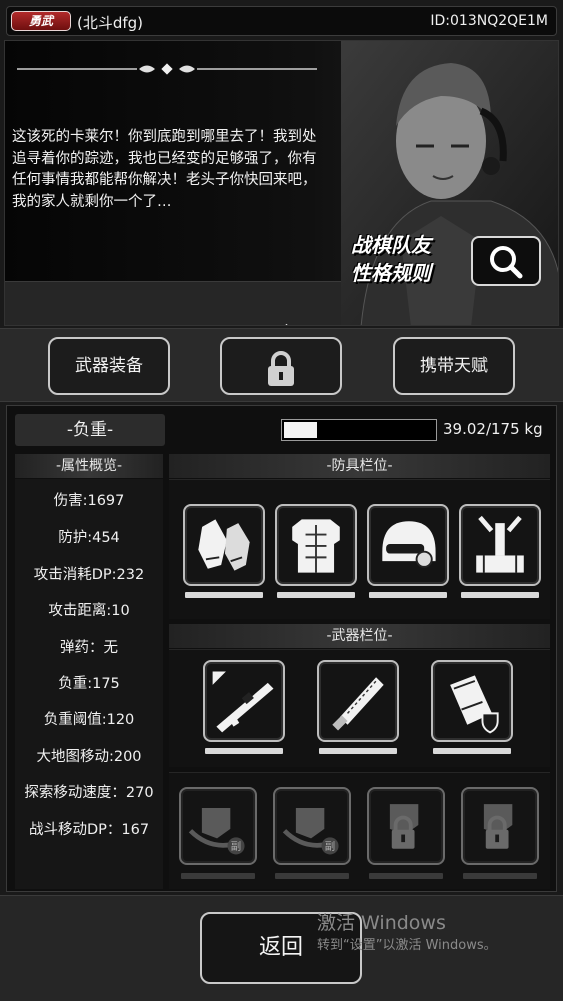  I want to click on helmet-icon, so click(409, 544).